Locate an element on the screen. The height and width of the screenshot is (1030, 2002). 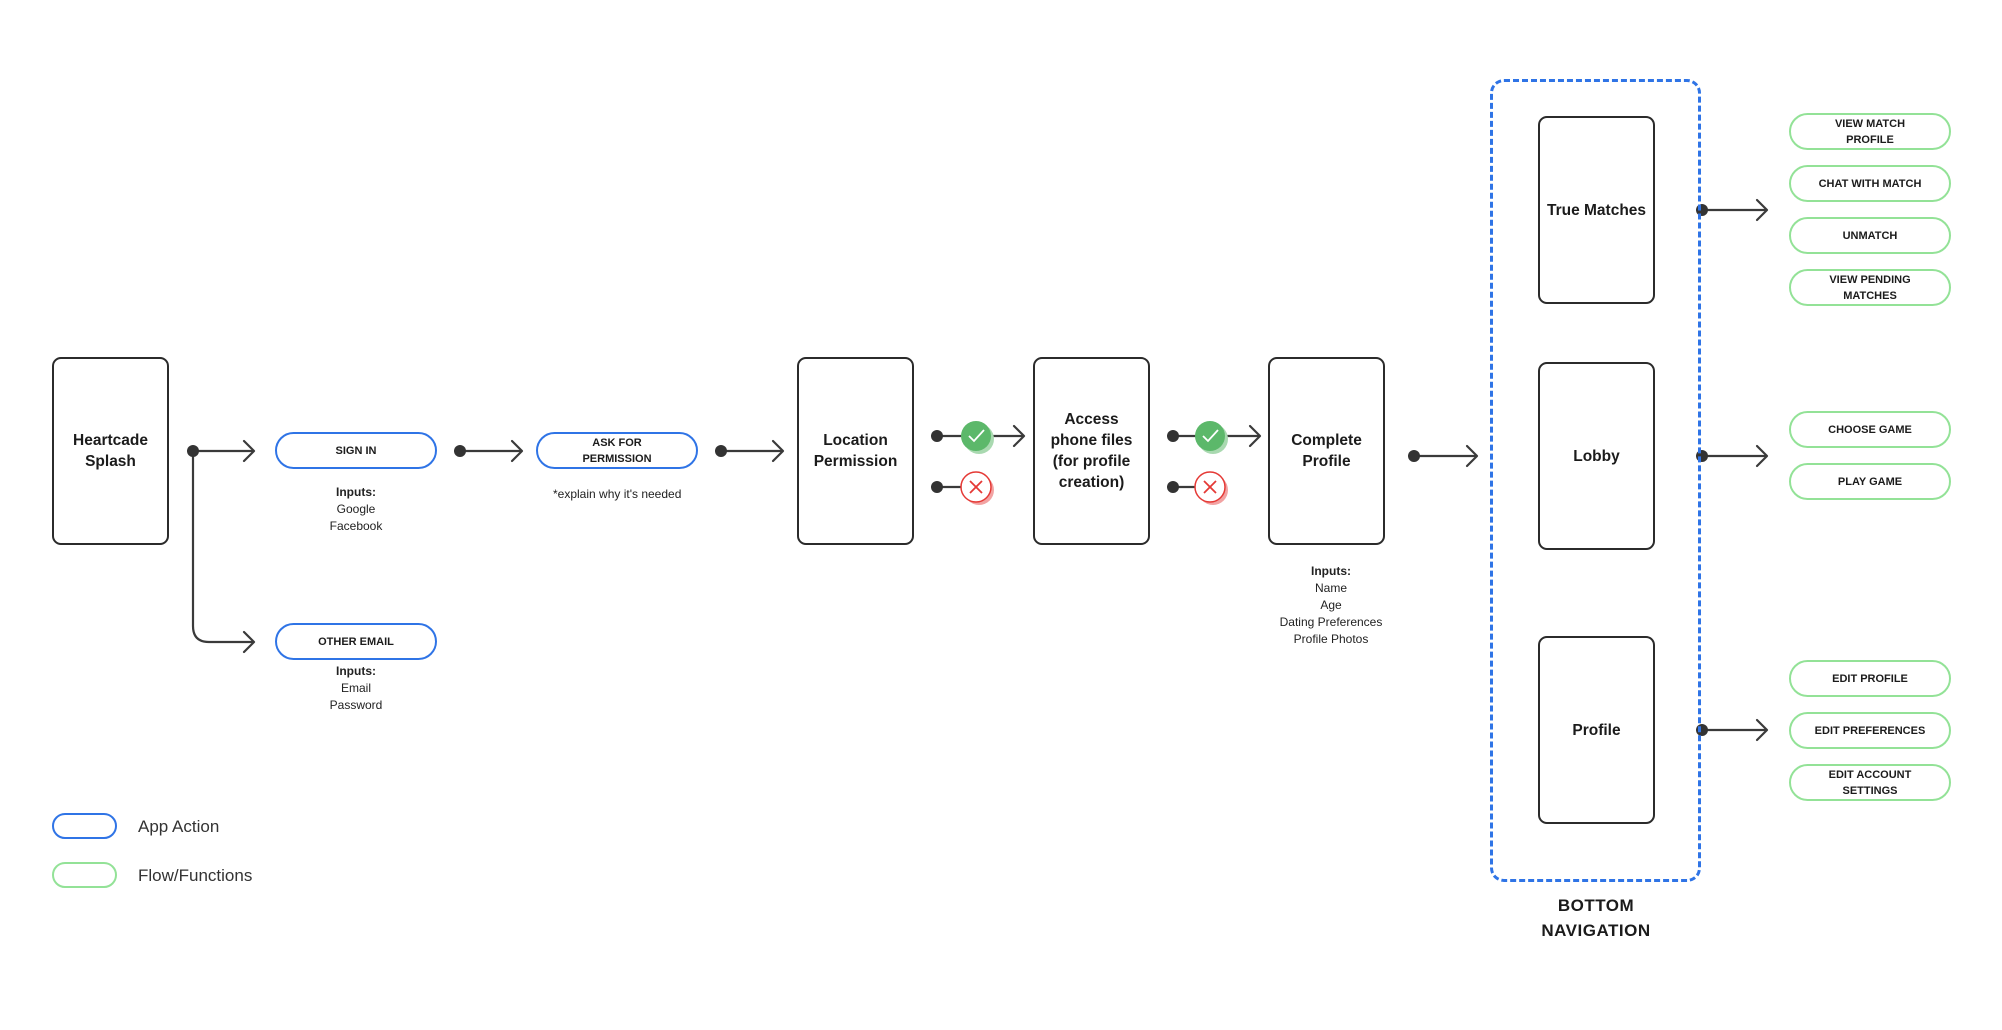
connector-splash-other-email is located at coordinates (223, 546).